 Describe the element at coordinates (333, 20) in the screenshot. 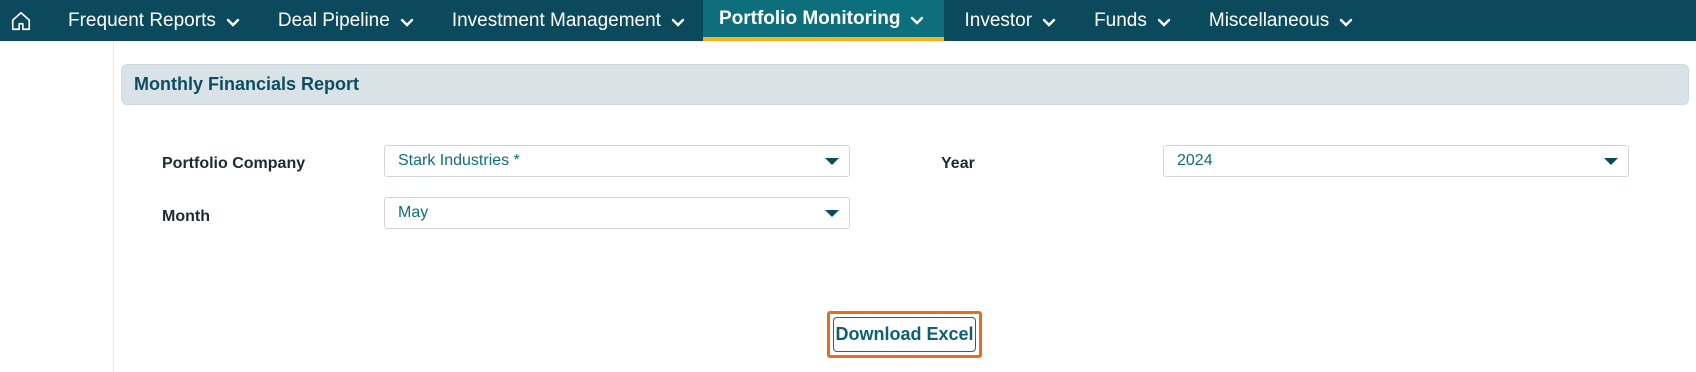

I see `nav-item-label: Deal Pipeline` at that location.